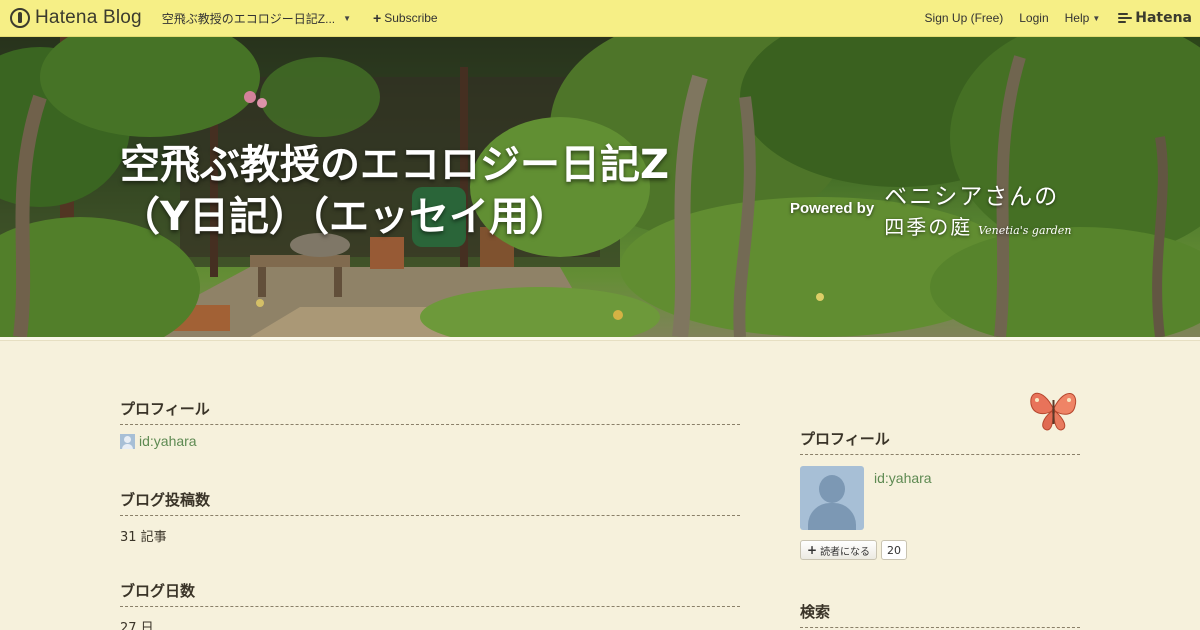 The height and width of the screenshot is (630, 1200). I want to click on user-avatar-icon, so click(127, 441).